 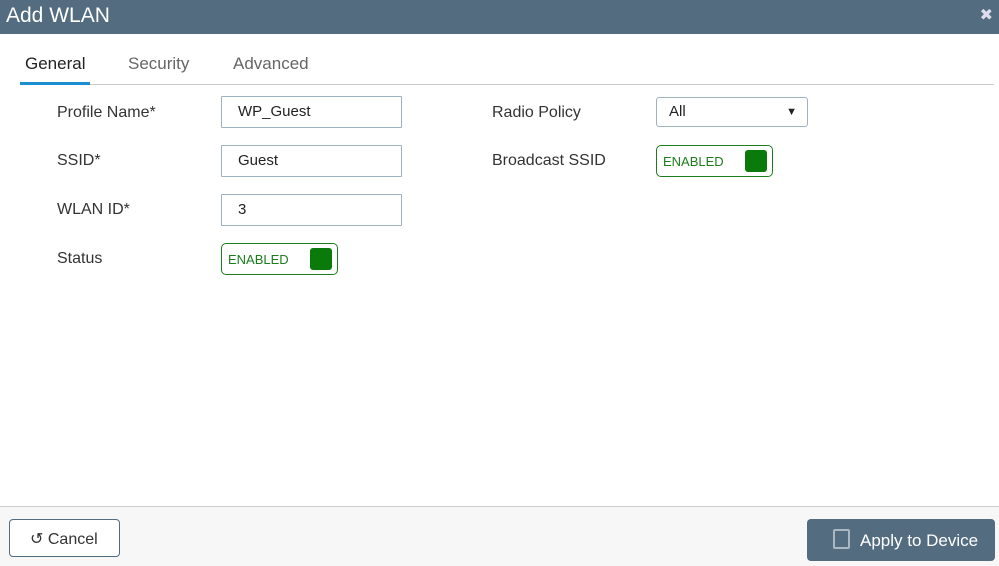 I want to click on dialog-header: Add WLAN ✖, so click(x=499, y=17).